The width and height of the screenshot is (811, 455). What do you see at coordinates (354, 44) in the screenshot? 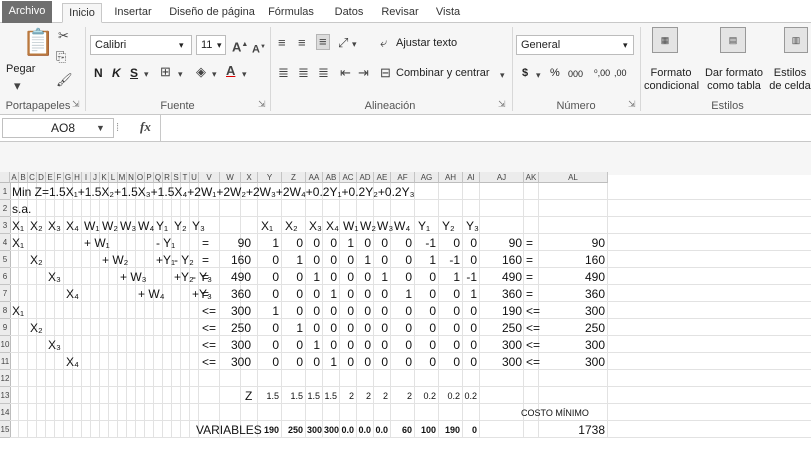
I see `orientation-dropdown-icon: ▾` at bounding box center [354, 44].